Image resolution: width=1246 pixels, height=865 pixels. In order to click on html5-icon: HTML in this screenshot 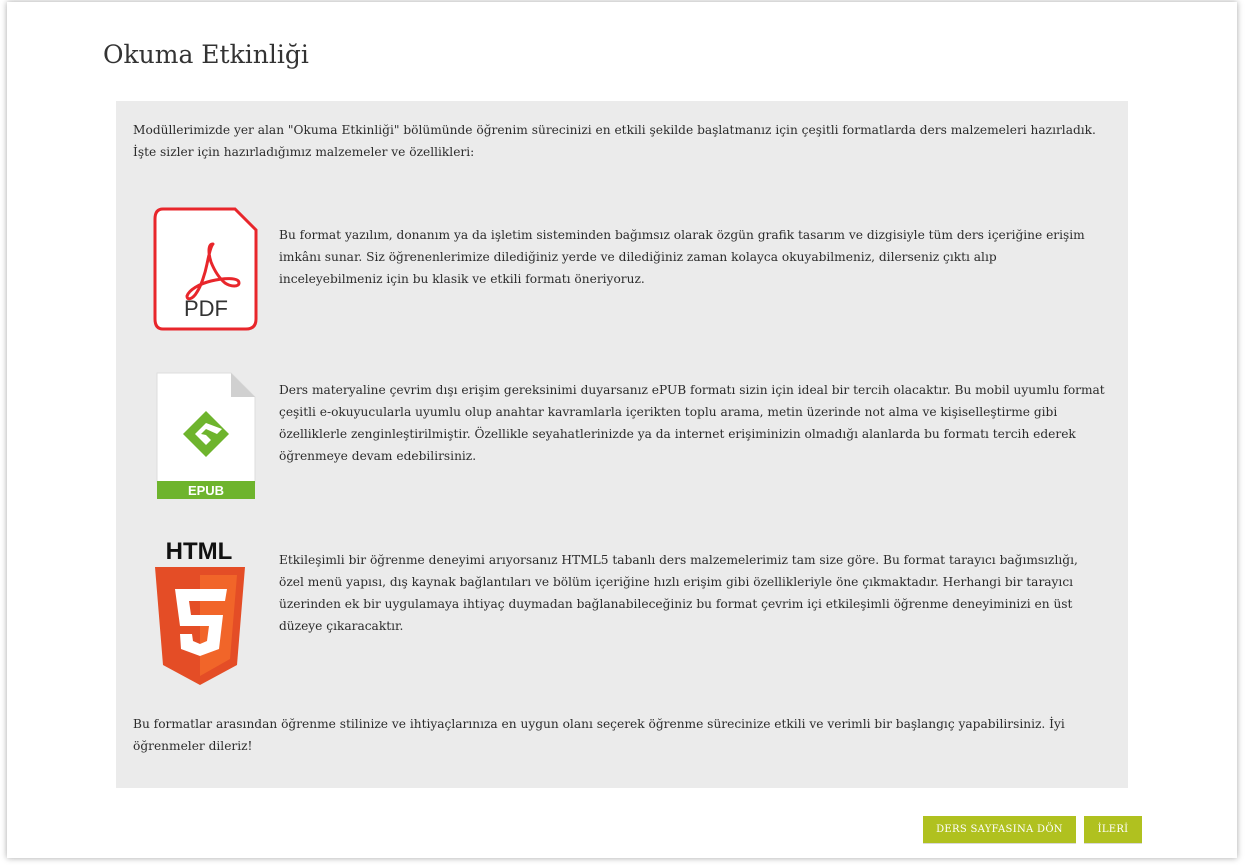, I will do `click(200, 612)`.